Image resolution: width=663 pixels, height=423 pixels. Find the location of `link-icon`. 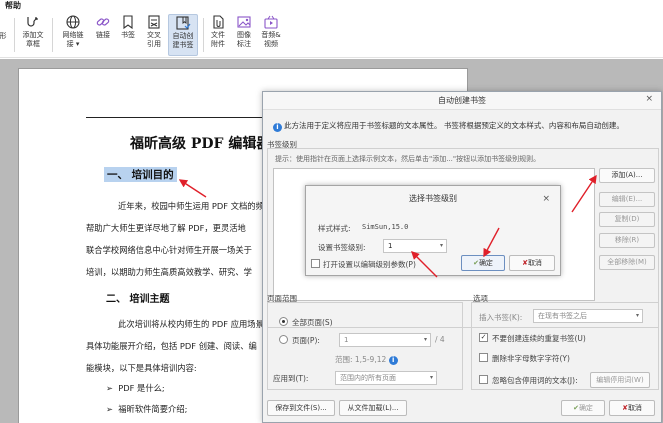

link-icon is located at coordinates (103, 22).